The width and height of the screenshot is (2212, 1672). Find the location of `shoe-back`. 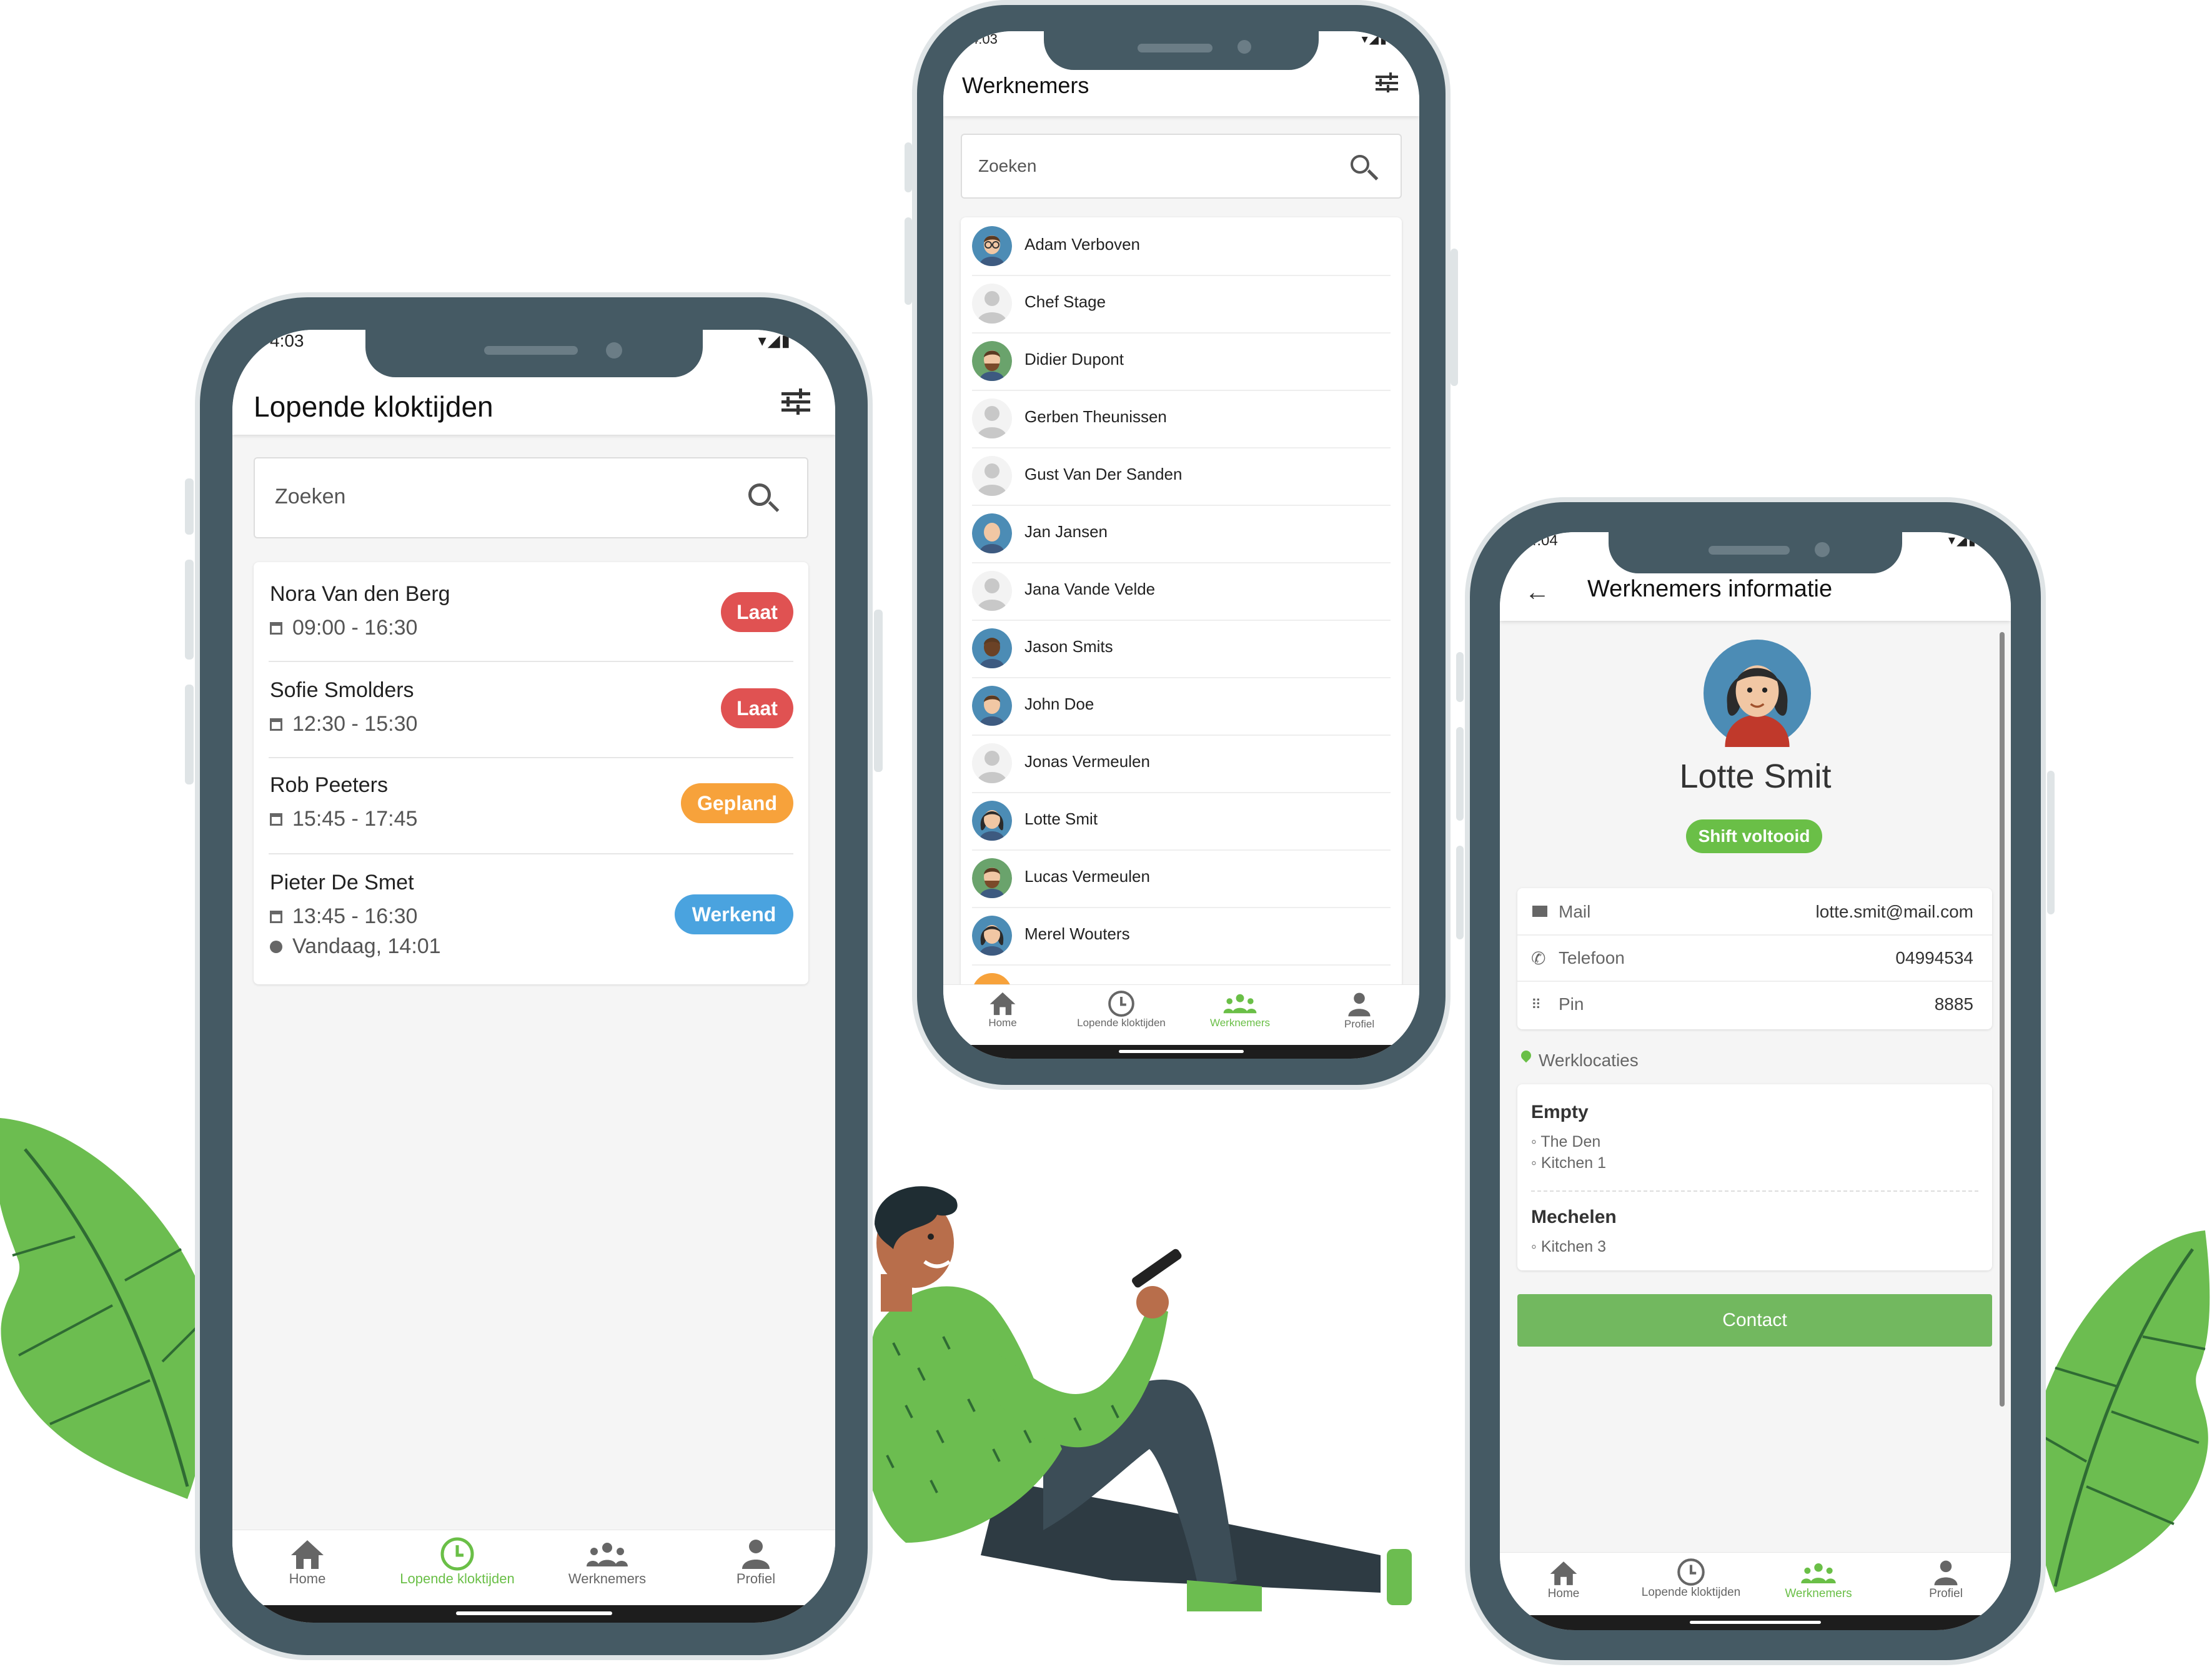

shoe-back is located at coordinates (1399, 1577).